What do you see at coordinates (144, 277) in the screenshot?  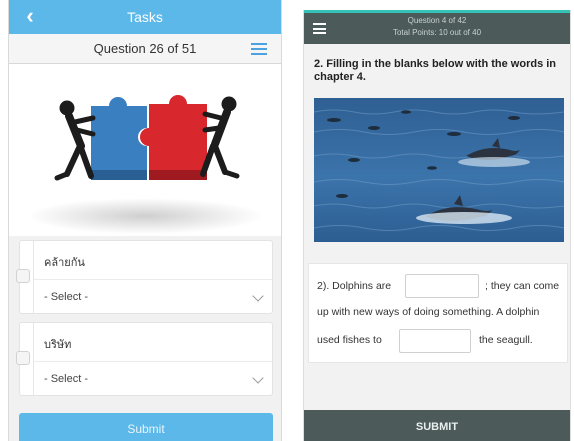 I see `matching-item-1: คล้ายกัน - Select -` at bounding box center [144, 277].